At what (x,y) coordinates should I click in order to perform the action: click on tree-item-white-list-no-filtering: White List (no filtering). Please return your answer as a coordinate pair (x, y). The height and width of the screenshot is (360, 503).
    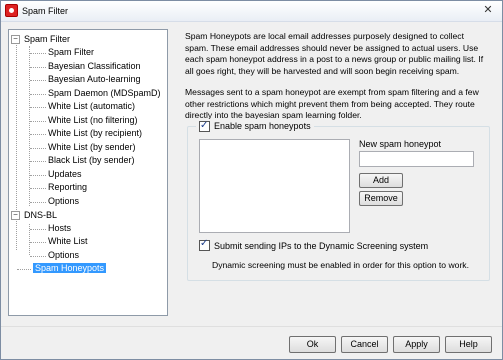
    Looking at the image, I should click on (93, 120).